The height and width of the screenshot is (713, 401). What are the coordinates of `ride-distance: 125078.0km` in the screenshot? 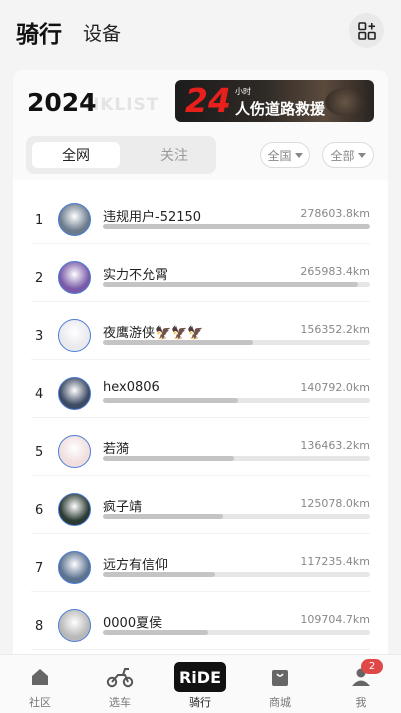 It's located at (335, 503).